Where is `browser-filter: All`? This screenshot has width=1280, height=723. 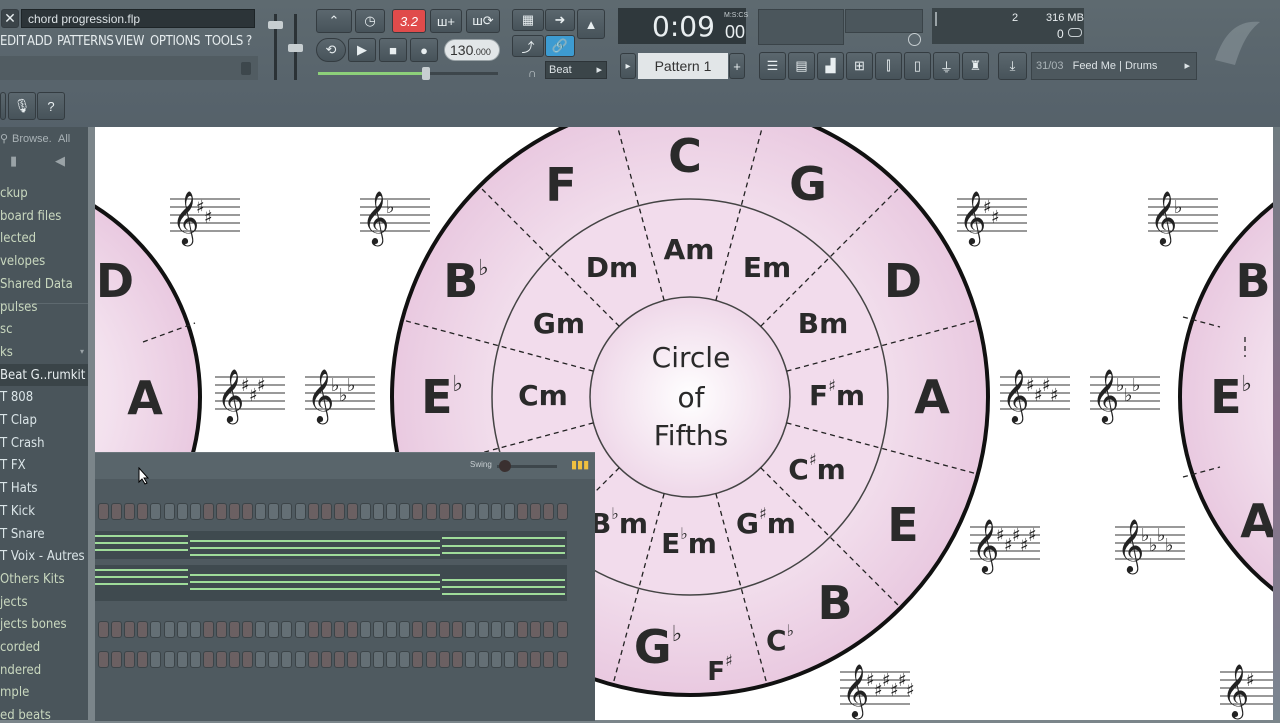
browser-filter: All is located at coordinates (64, 139).